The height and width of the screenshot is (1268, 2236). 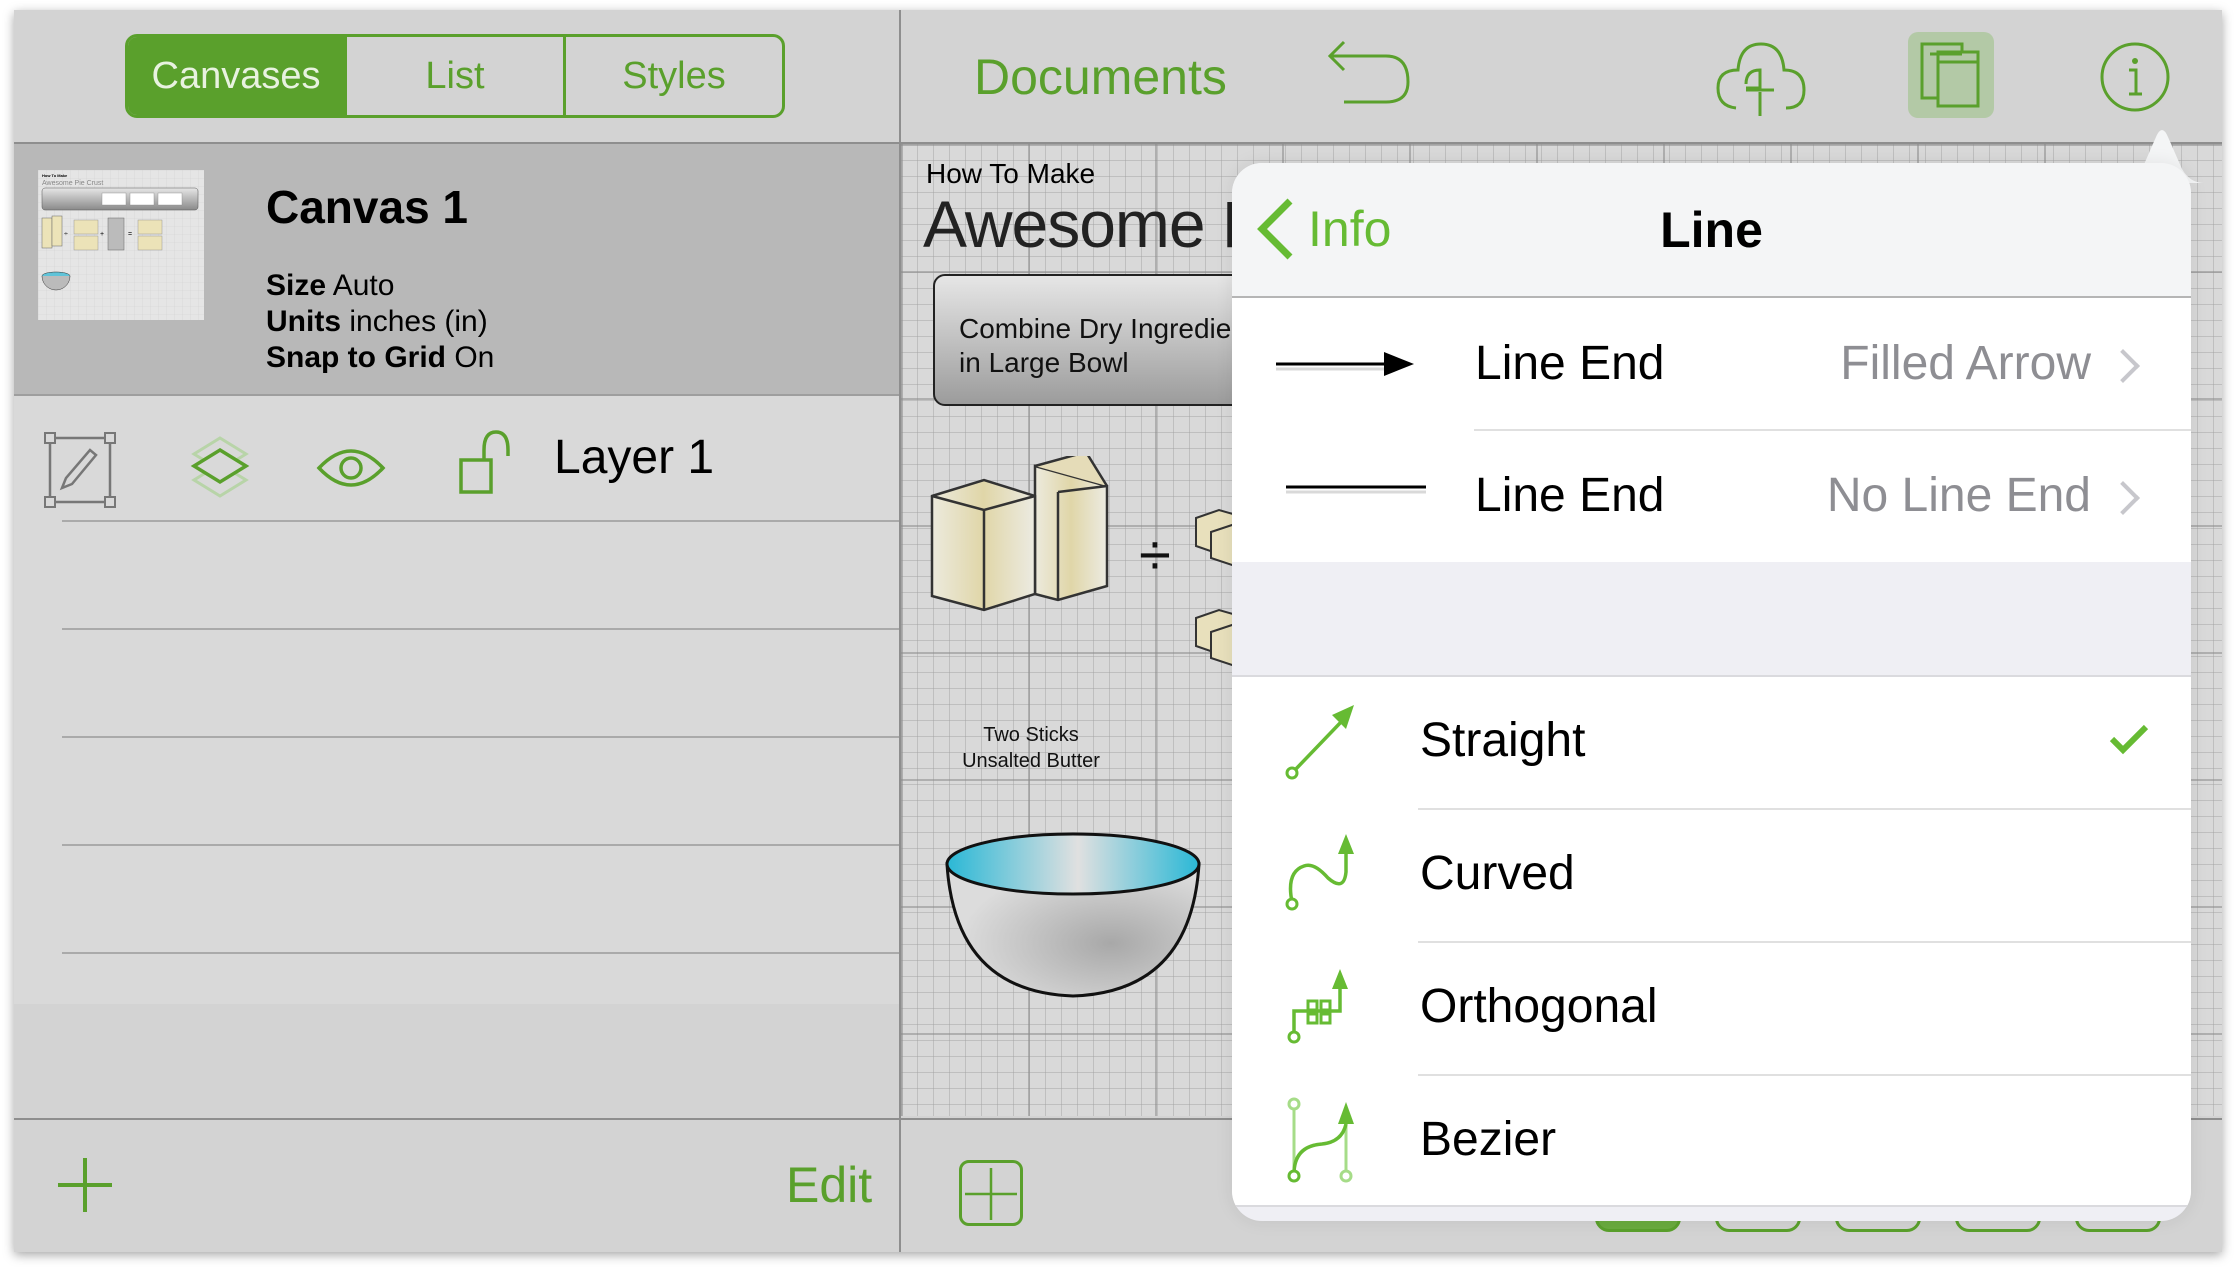 I want to click on checkmark-icon, so click(x=2129, y=739).